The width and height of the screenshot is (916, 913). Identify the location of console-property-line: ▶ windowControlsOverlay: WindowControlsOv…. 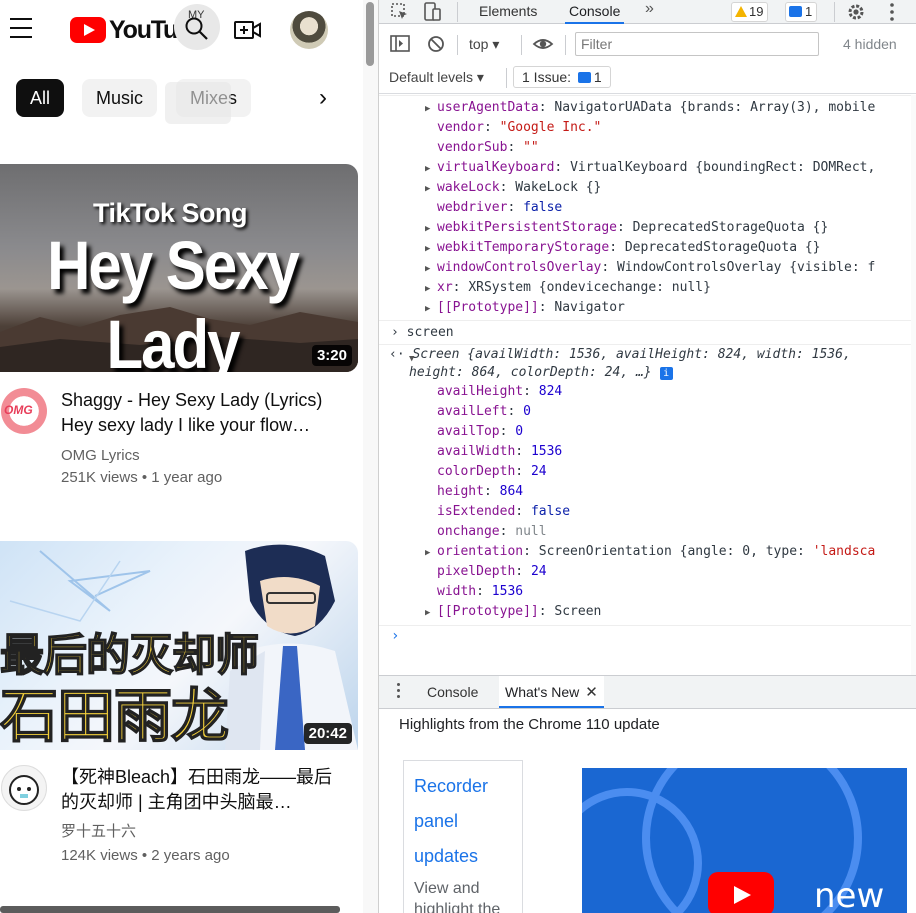
(650, 268).